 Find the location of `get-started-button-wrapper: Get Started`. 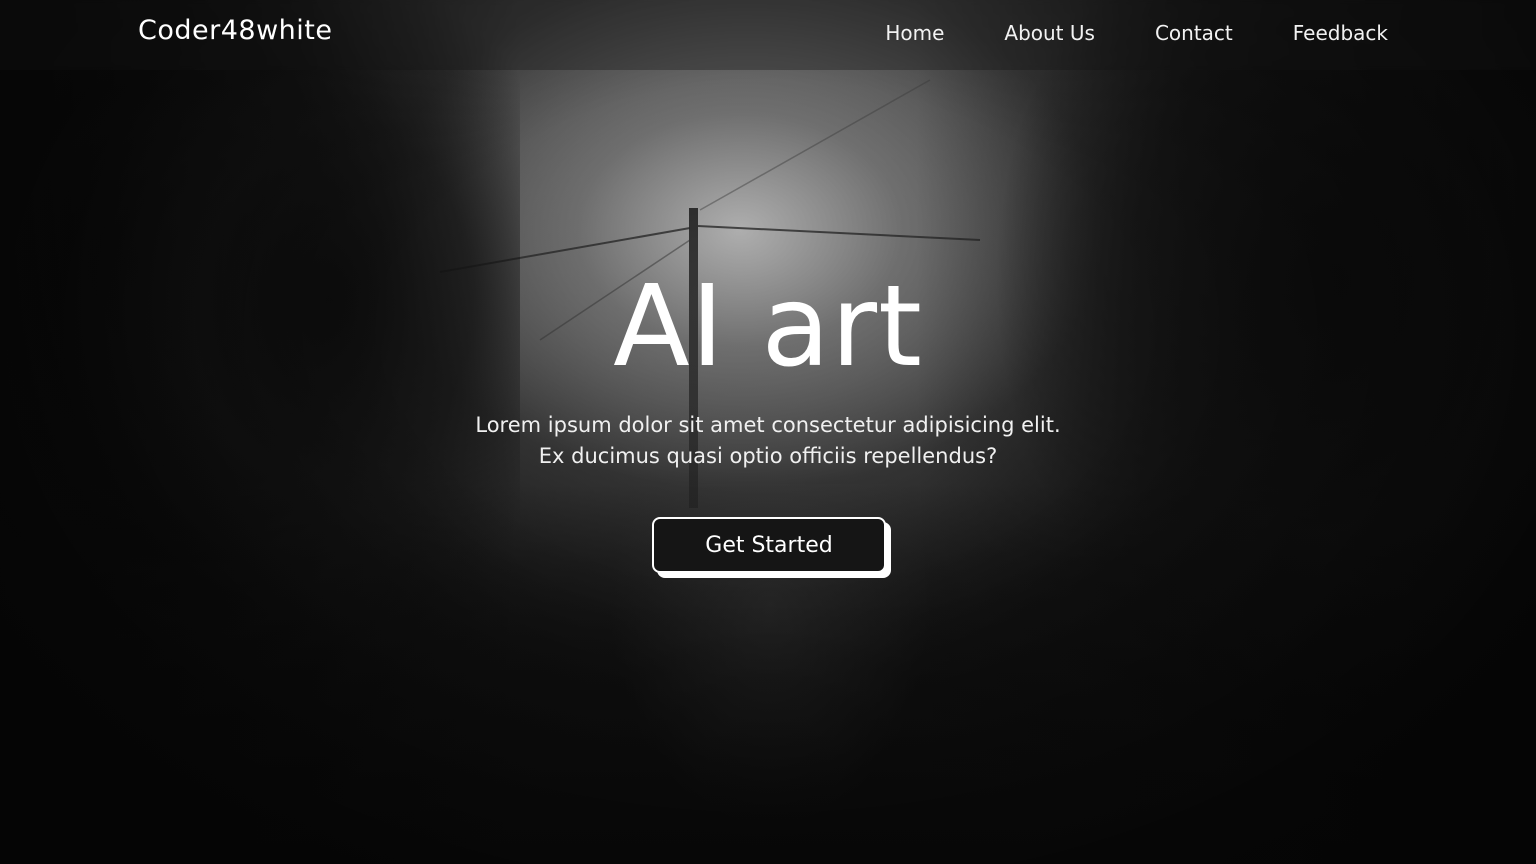

get-started-button-wrapper: Get Started is located at coordinates (771, 547).